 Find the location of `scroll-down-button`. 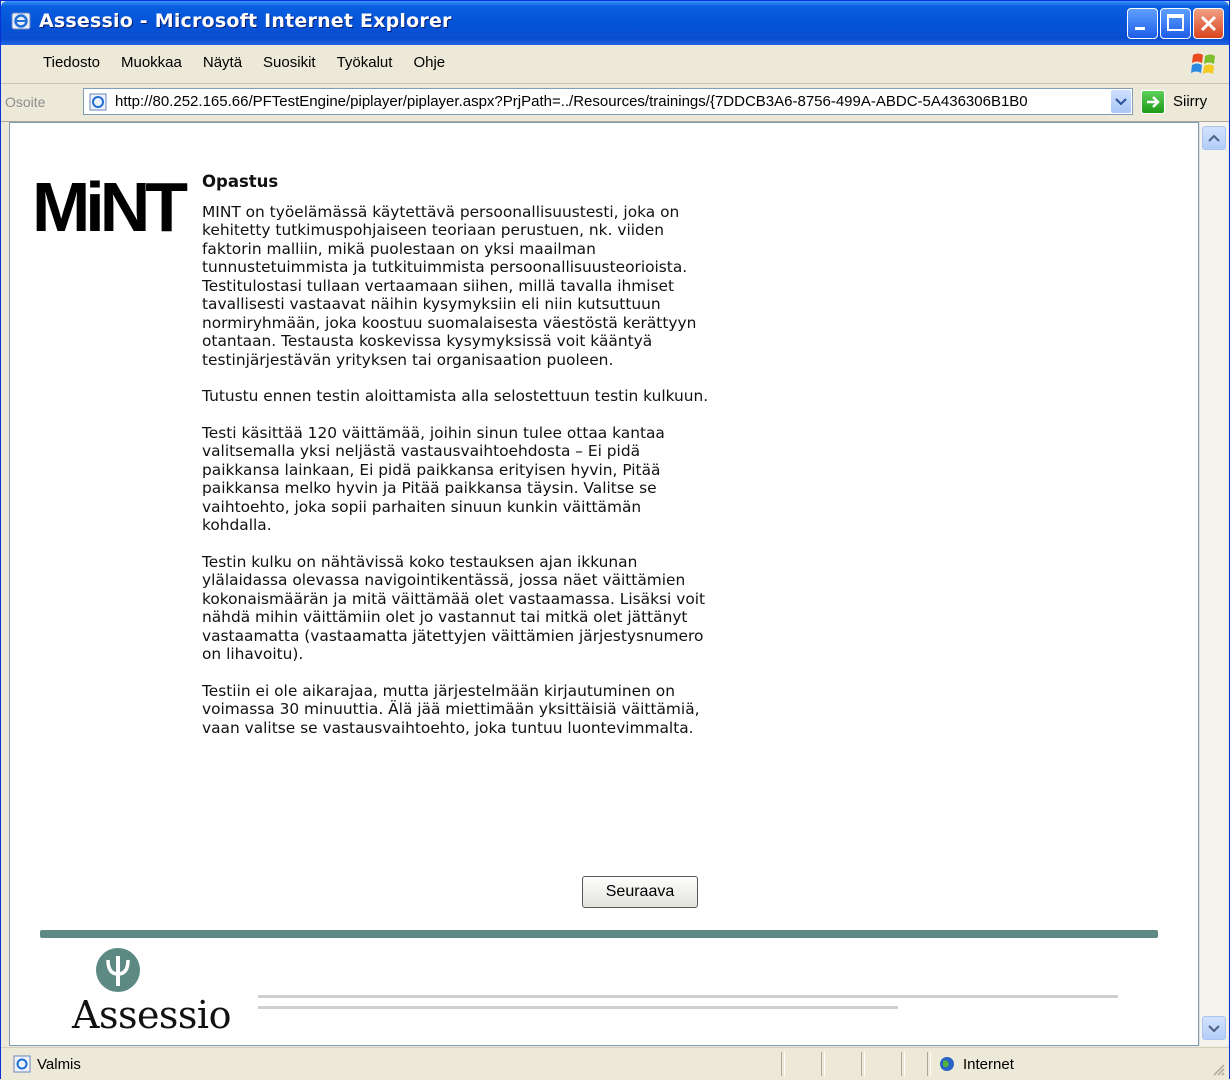

scroll-down-button is located at coordinates (1214, 1028).